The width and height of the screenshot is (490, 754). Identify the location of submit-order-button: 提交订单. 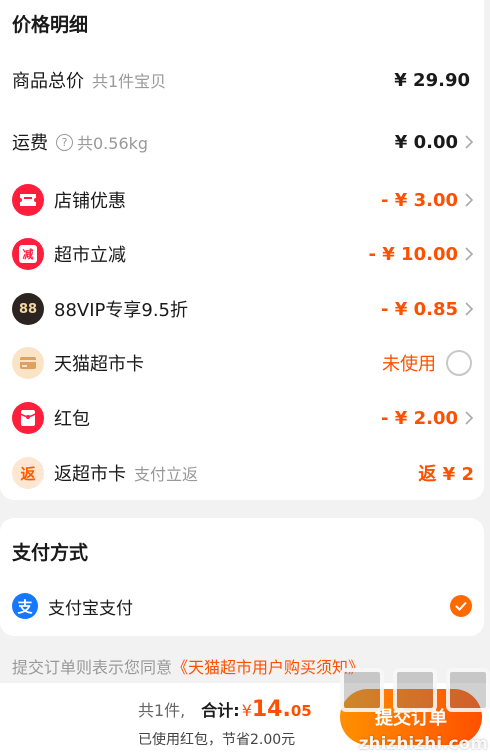
(411, 717).